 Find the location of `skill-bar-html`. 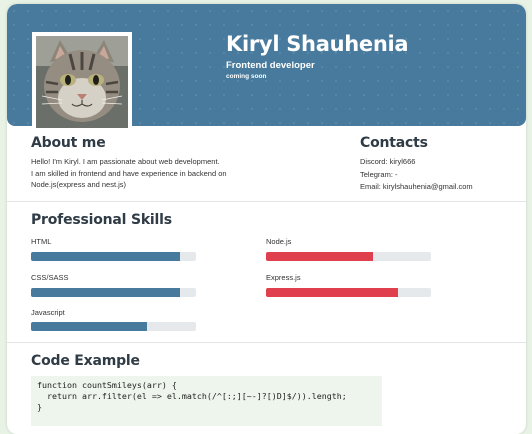

skill-bar-html is located at coordinates (113, 256).